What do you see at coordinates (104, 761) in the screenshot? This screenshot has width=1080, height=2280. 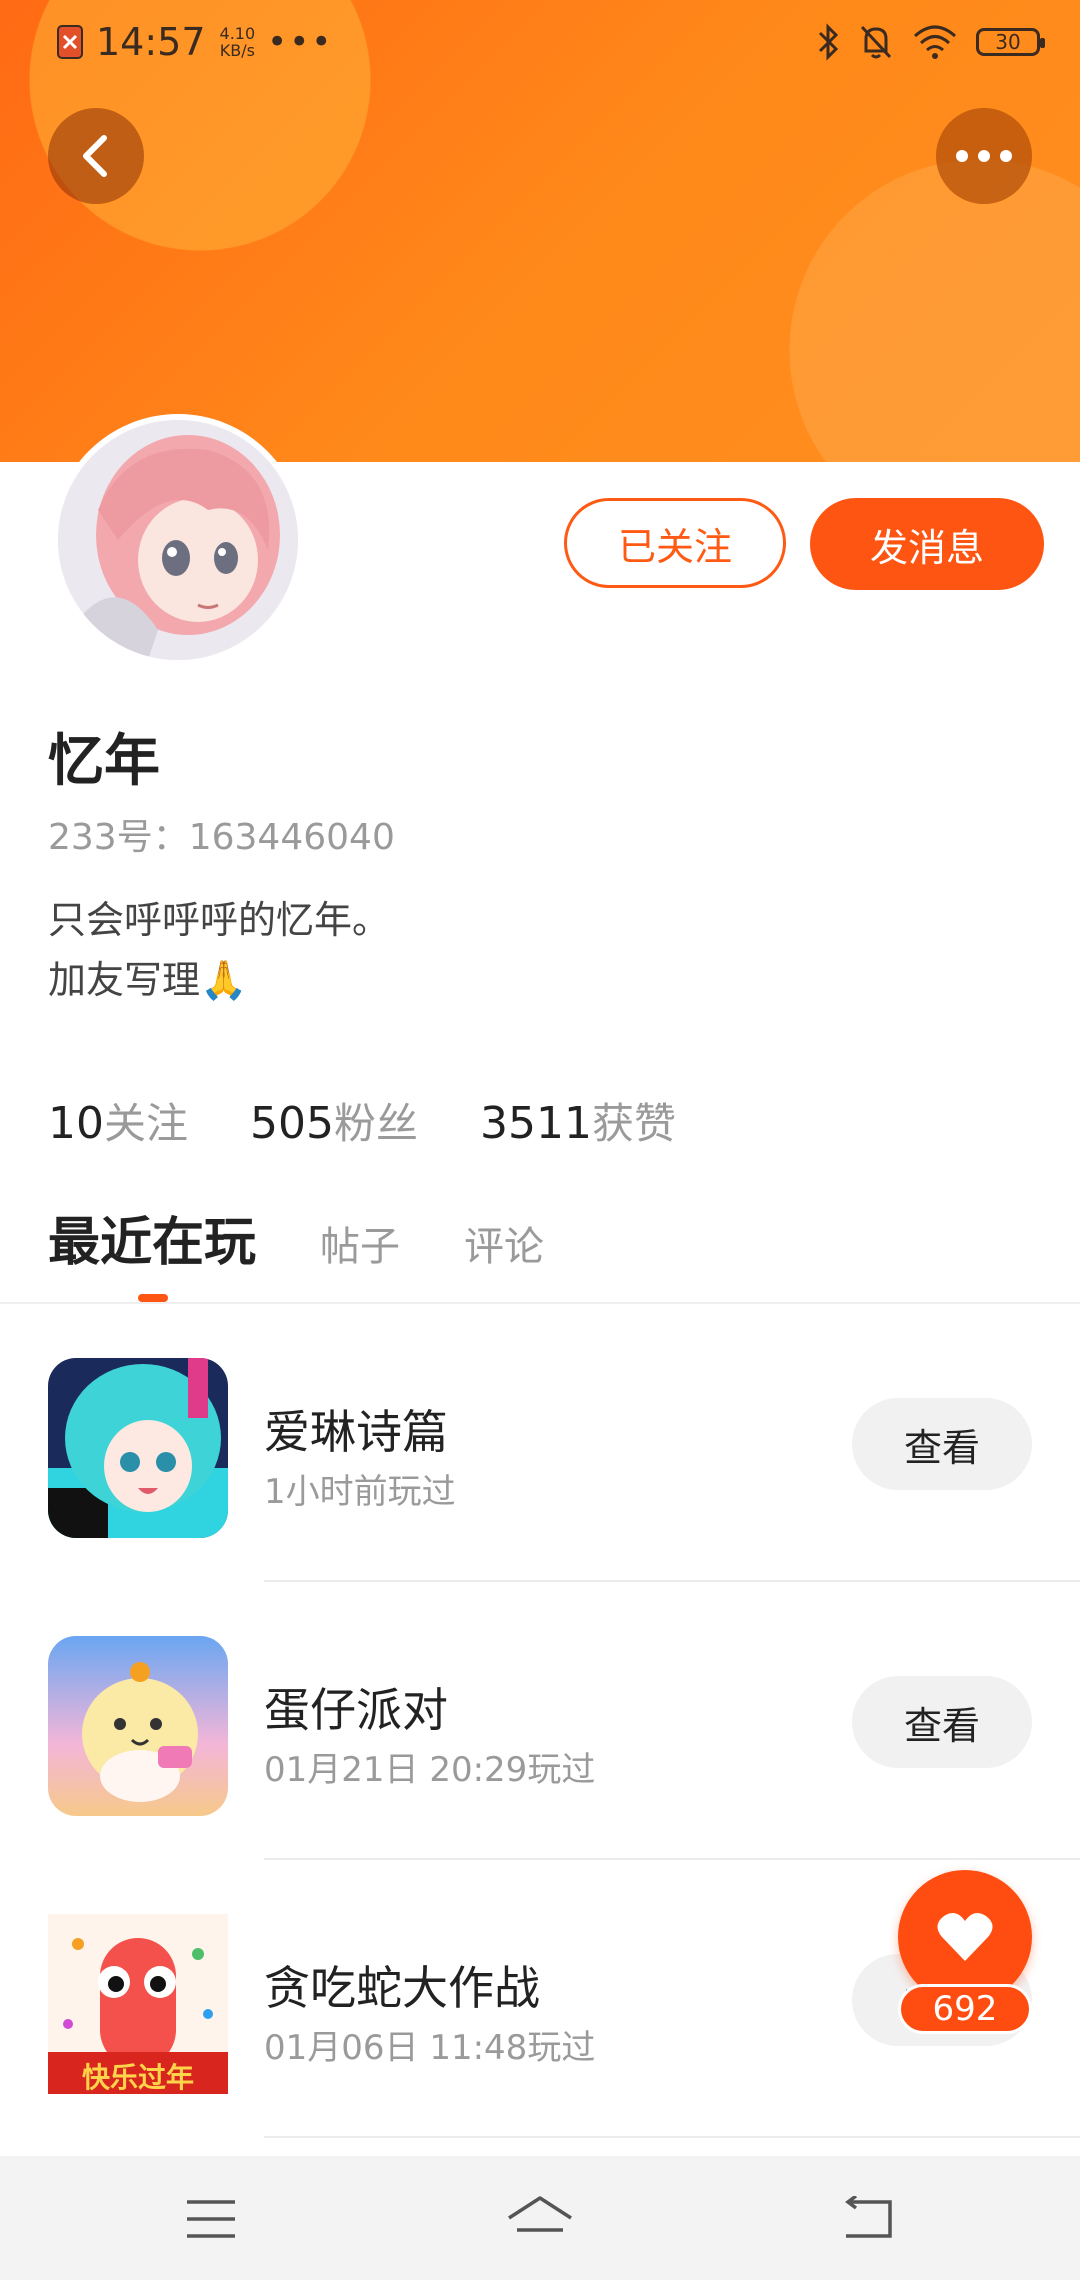 I see `user-name: 忆年` at bounding box center [104, 761].